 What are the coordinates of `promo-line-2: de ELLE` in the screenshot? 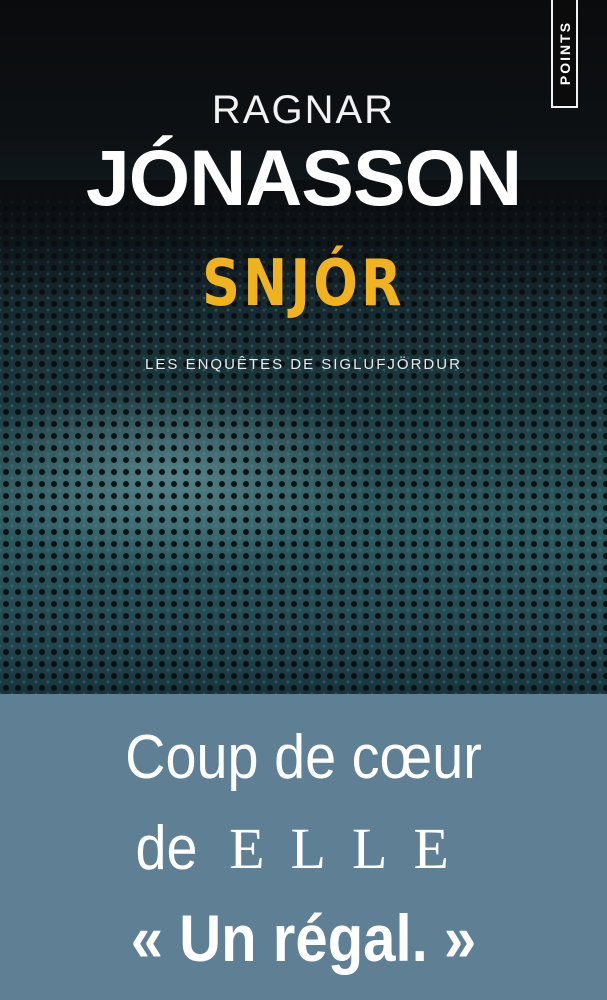 It's located at (303, 849).